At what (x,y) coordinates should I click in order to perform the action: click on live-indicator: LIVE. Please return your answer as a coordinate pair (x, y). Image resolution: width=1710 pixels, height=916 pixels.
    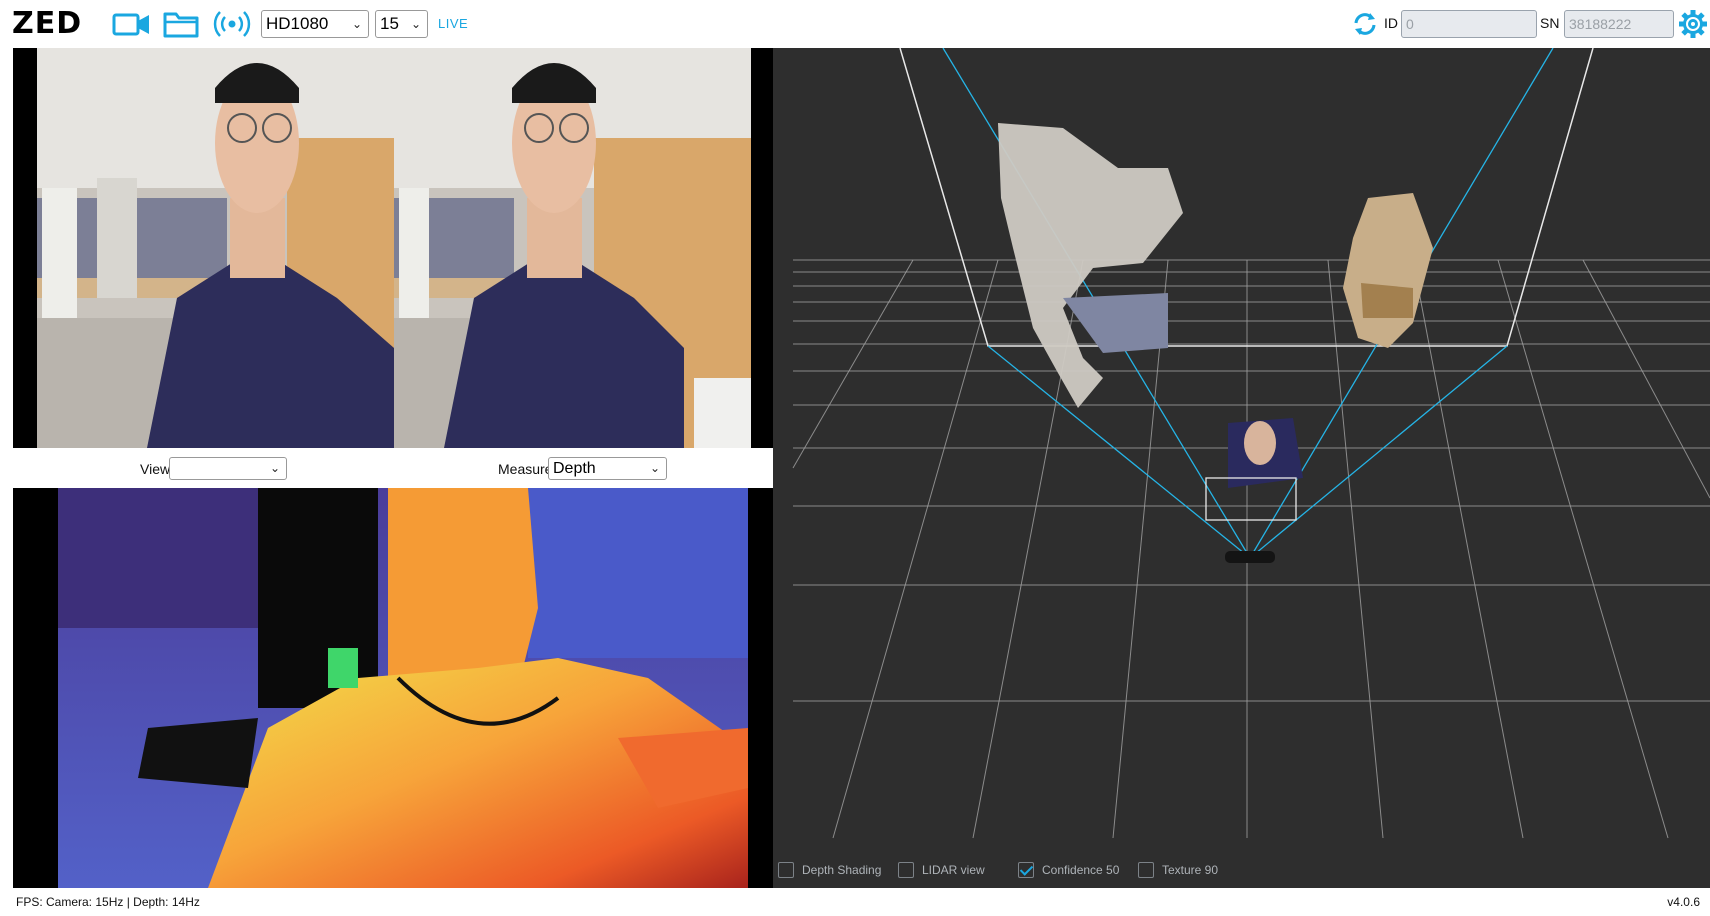
    Looking at the image, I should click on (453, 23).